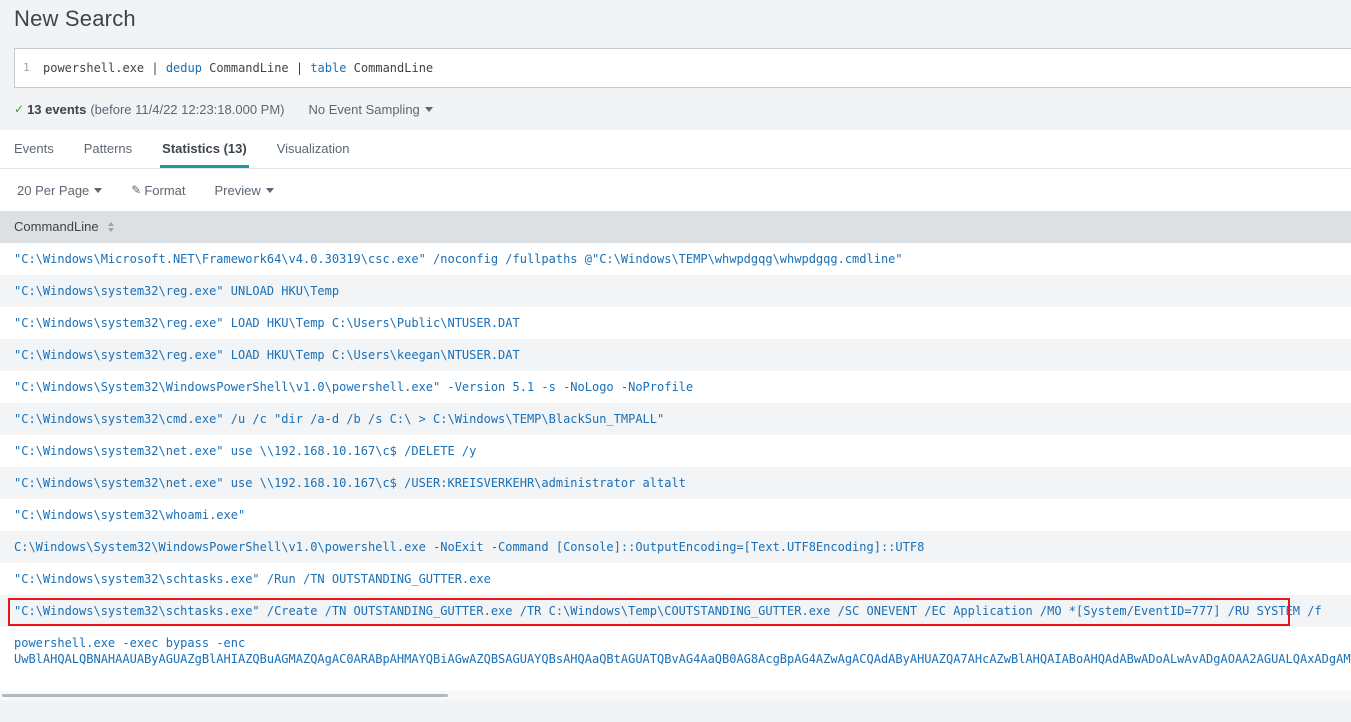  What do you see at coordinates (187, 109) in the screenshot?
I see `search-time: (before 11/4/22 12:23:18.000 PM)` at bounding box center [187, 109].